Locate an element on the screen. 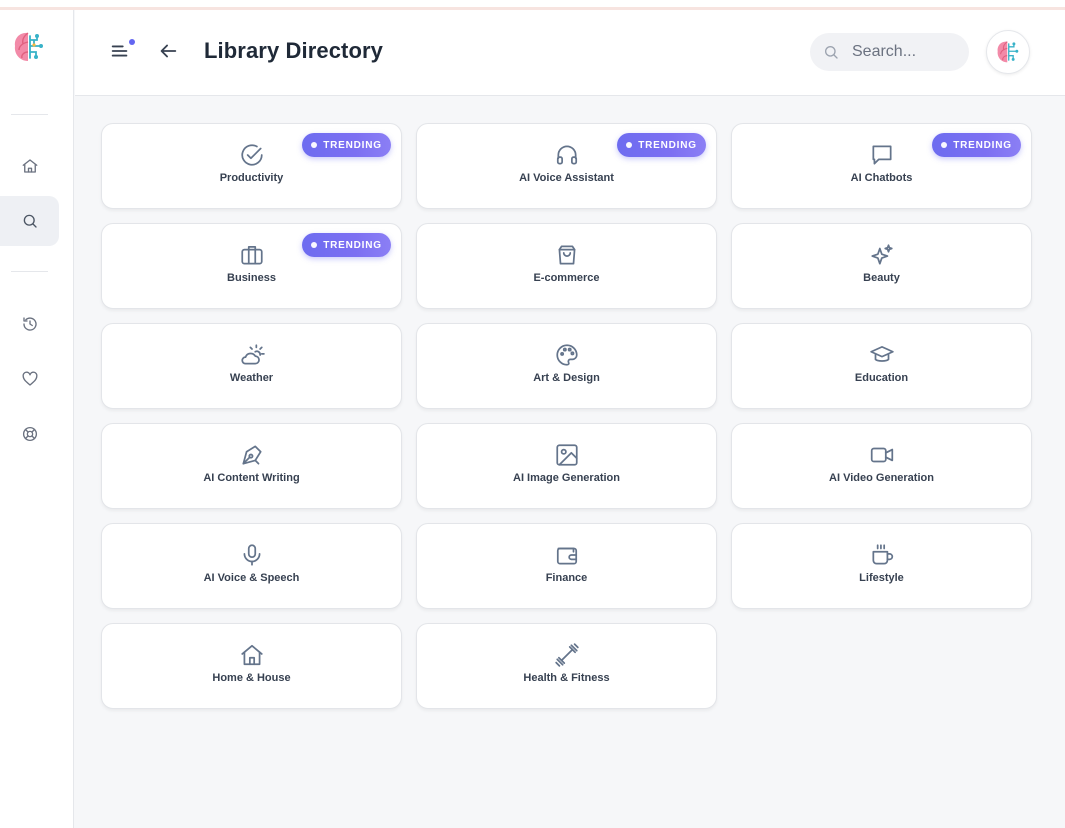 The image size is (1065, 828). category-card-home-and-house: Home & House is located at coordinates (251, 666).